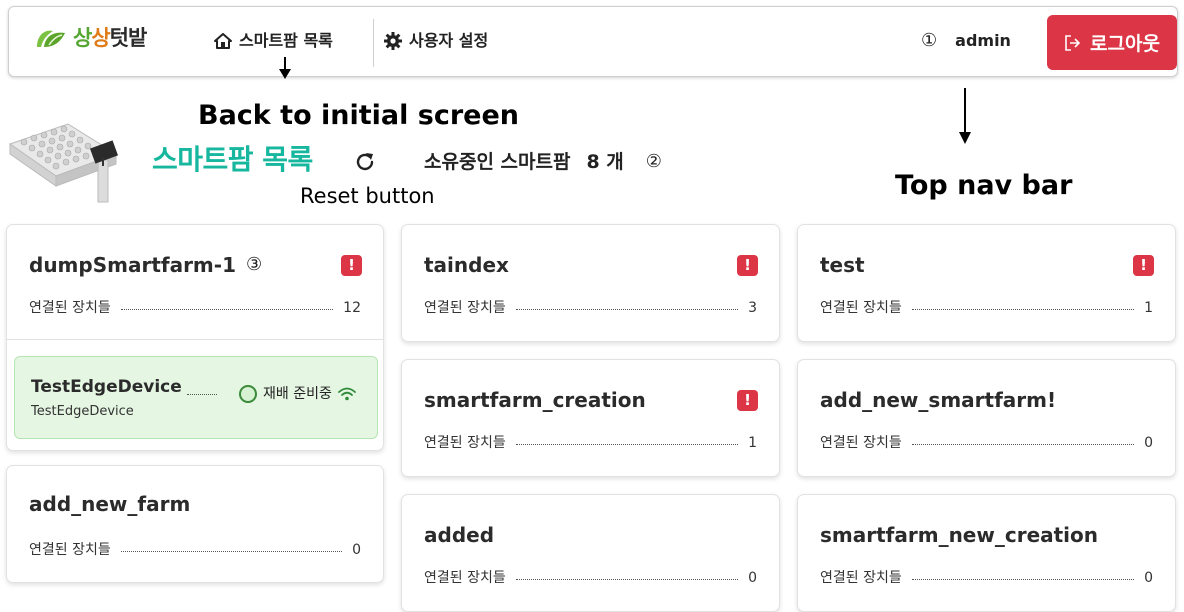 This screenshot has width=1184, height=612. Describe the element at coordinates (965, 116) in the screenshot. I see `annotation-arrow-topnav` at that location.